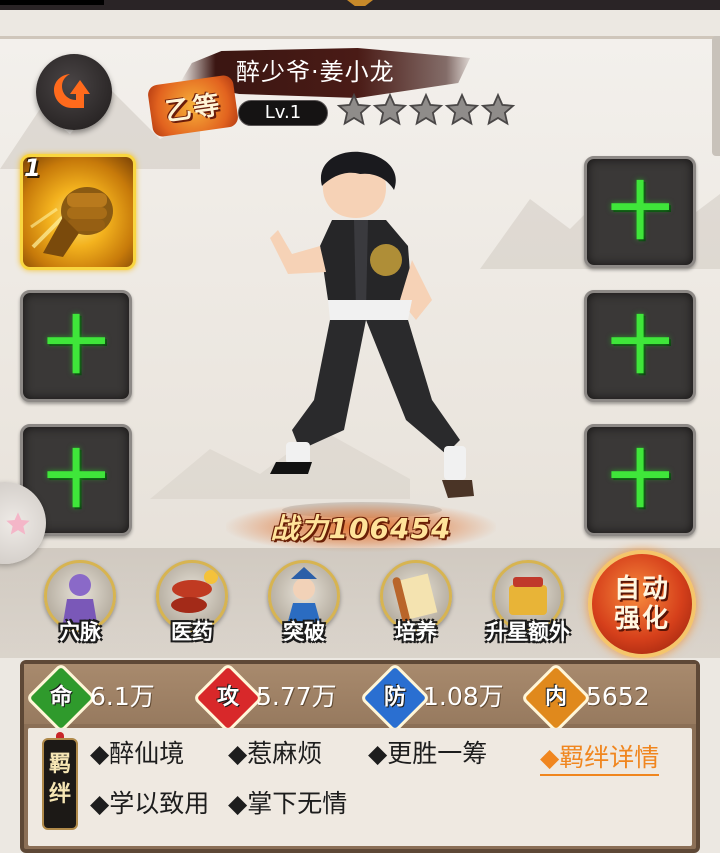 This screenshot has width=720, height=853. Describe the element at coordinates (283, 113) in the screenshot. I see `hero-level: Lv.1` at that location.